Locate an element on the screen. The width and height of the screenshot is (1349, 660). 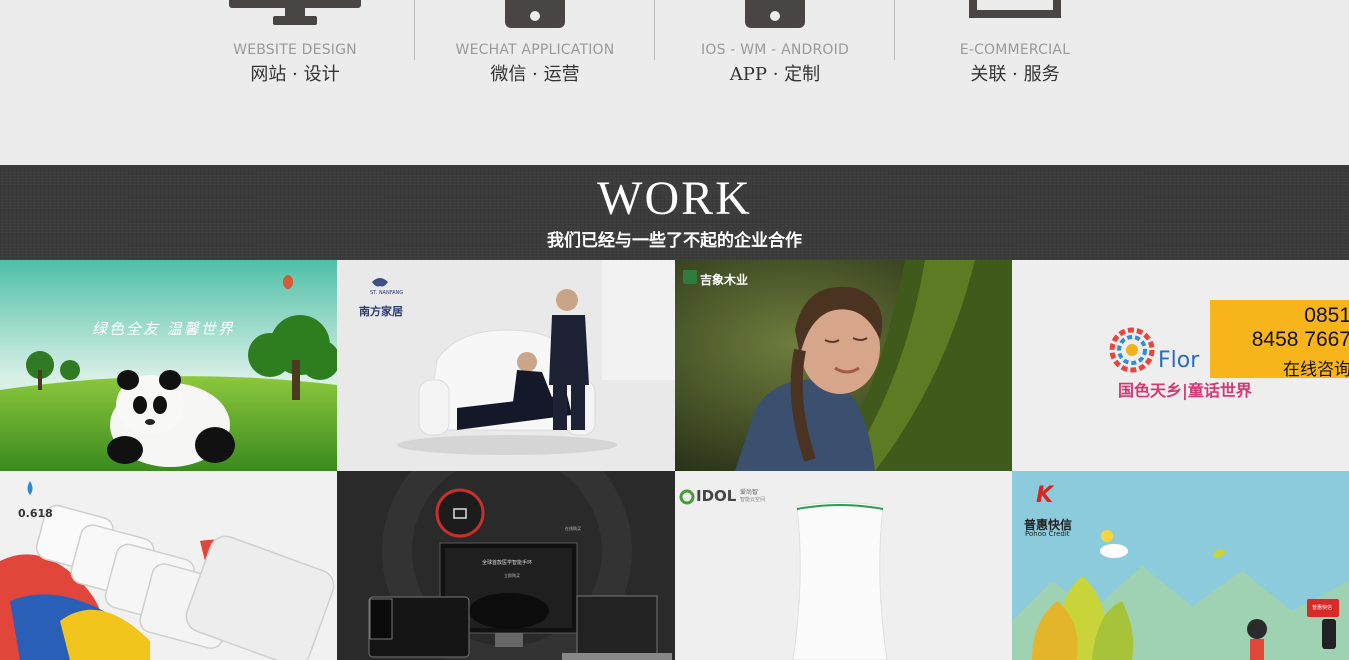
service-website-design: WEBSITE DESIGN 网站 · 设计 is located at coordinates (295, 45).